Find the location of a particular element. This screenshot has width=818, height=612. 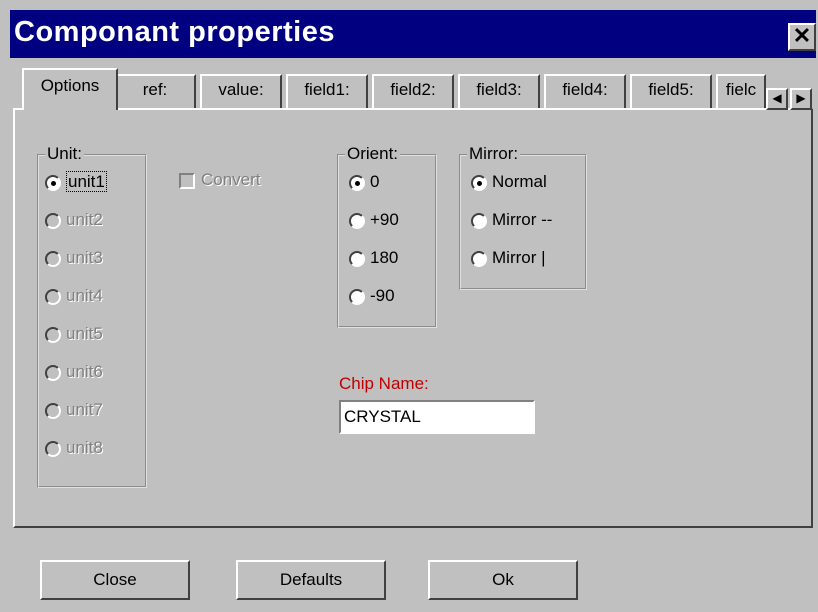

title-bar: Componant properties ✕ is located at coordinates (413, 34).